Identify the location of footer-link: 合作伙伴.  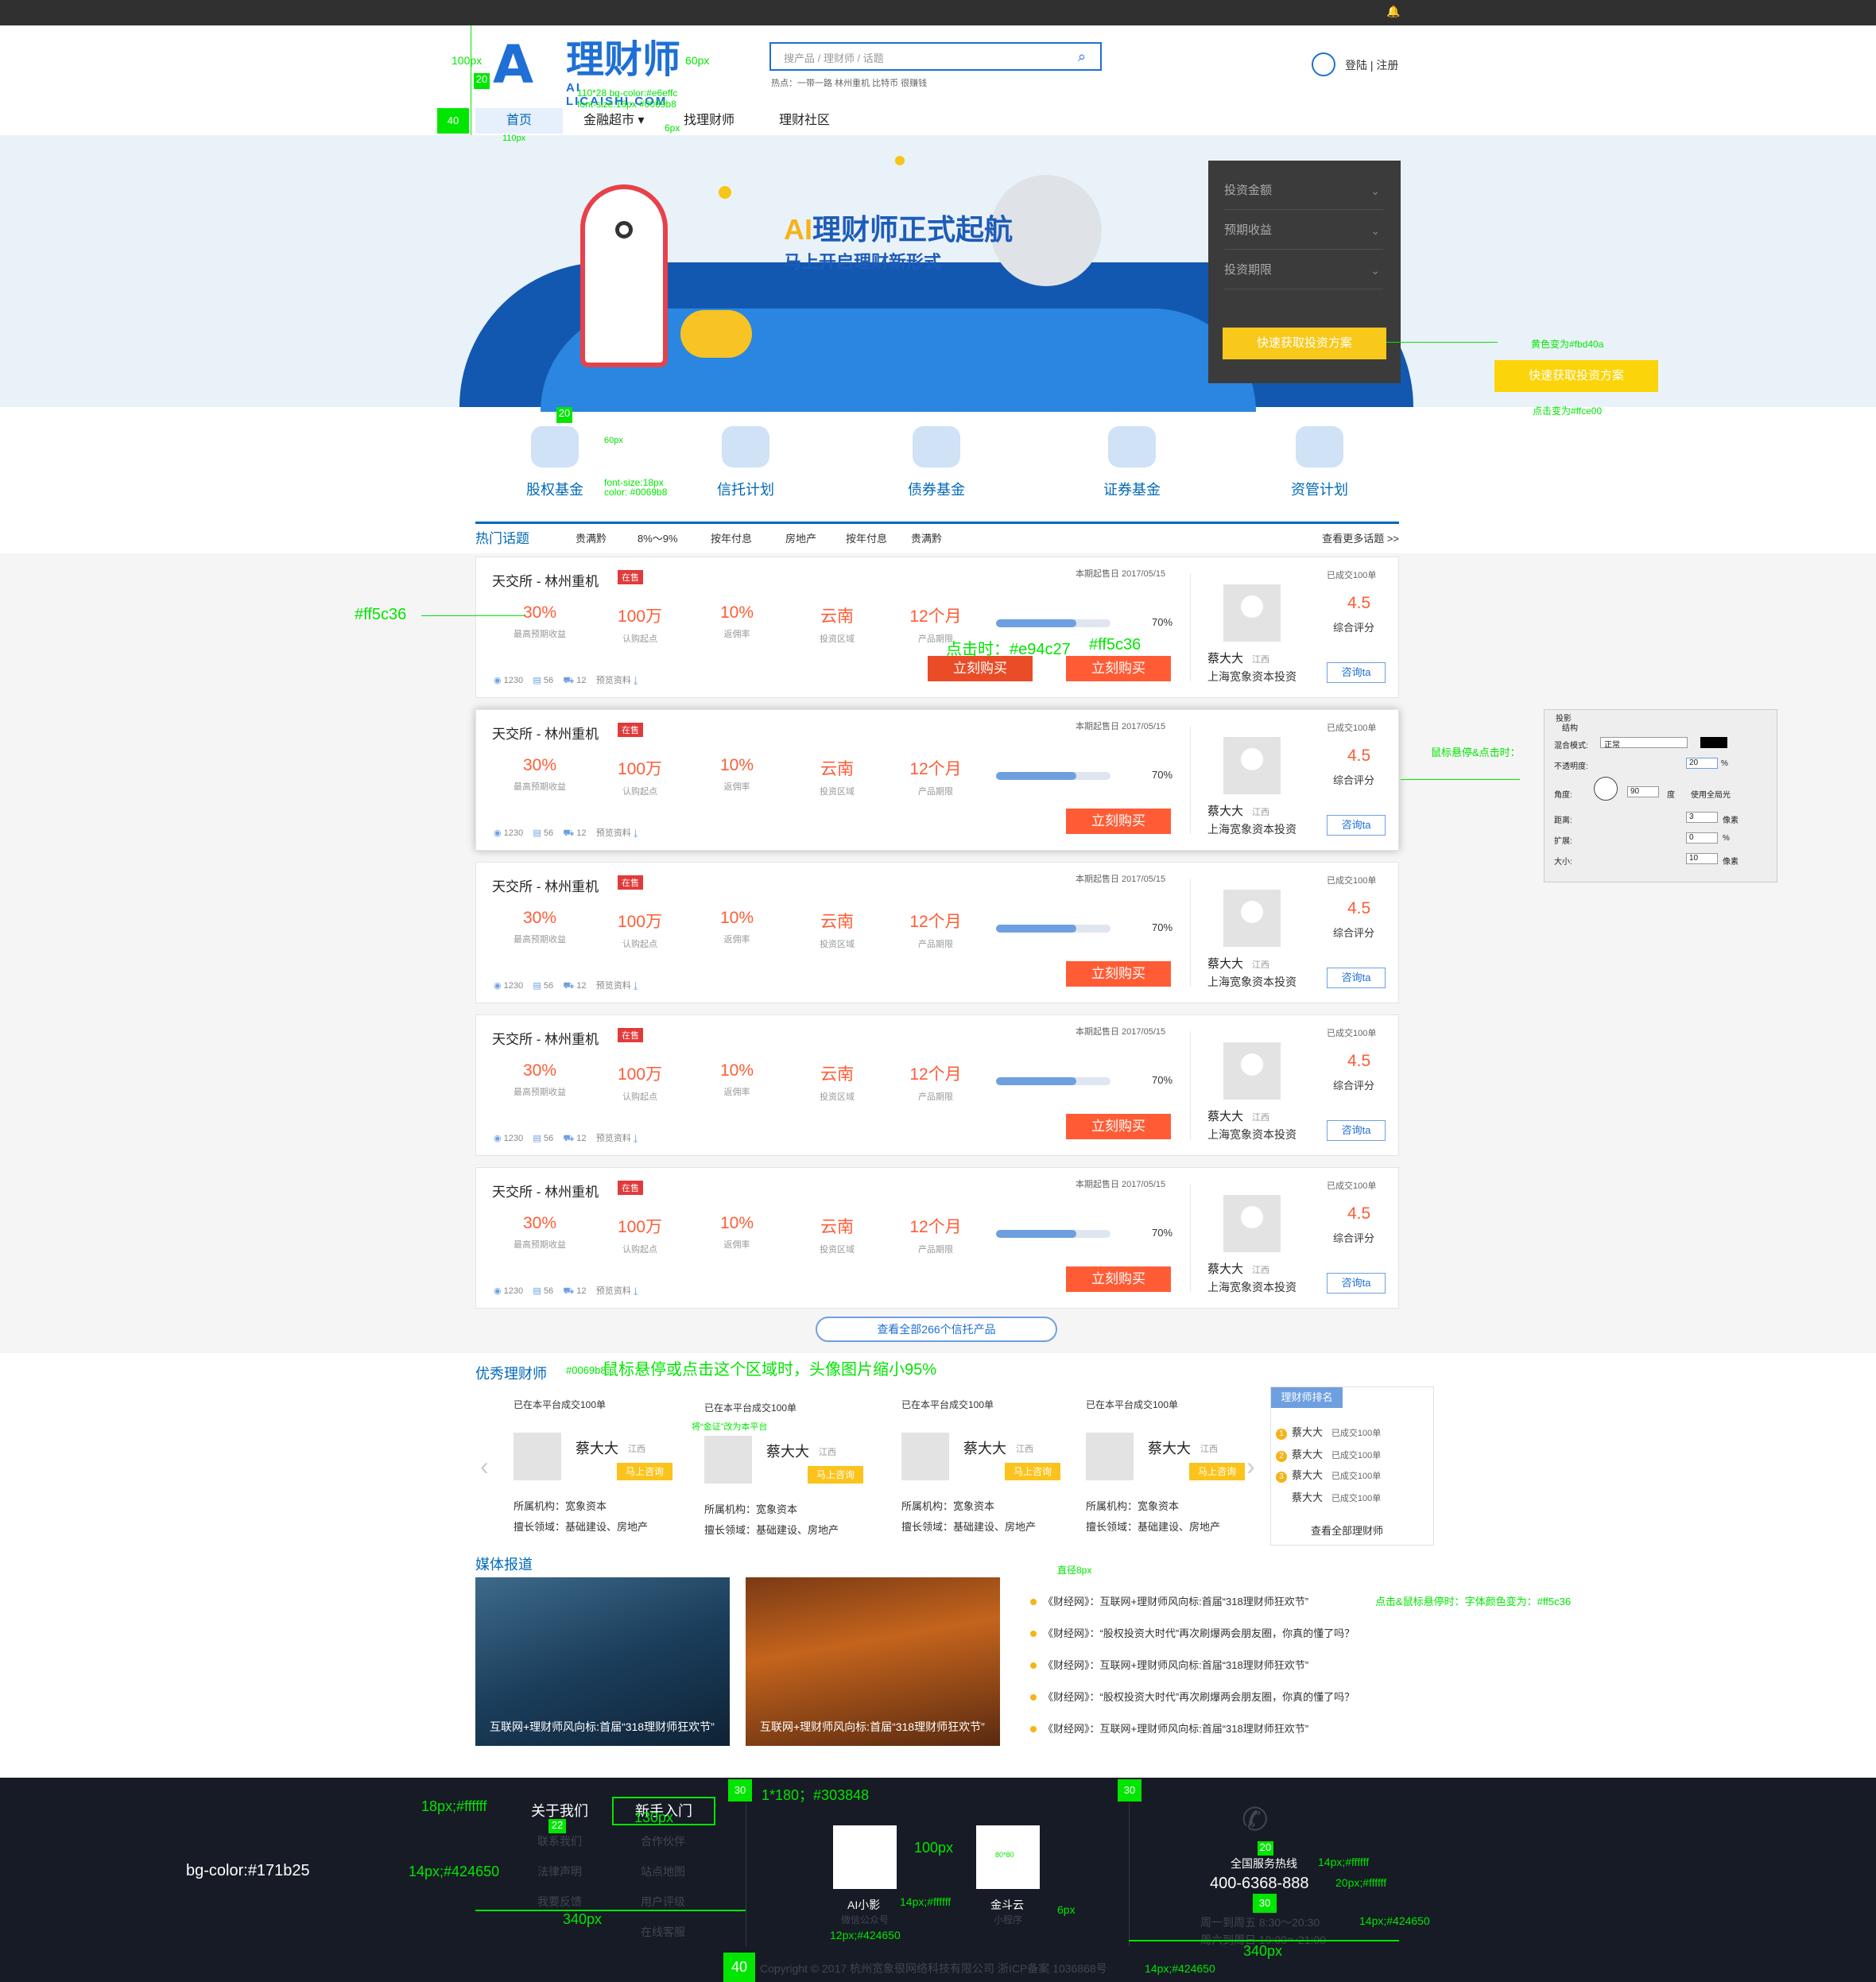
(663, 1841).